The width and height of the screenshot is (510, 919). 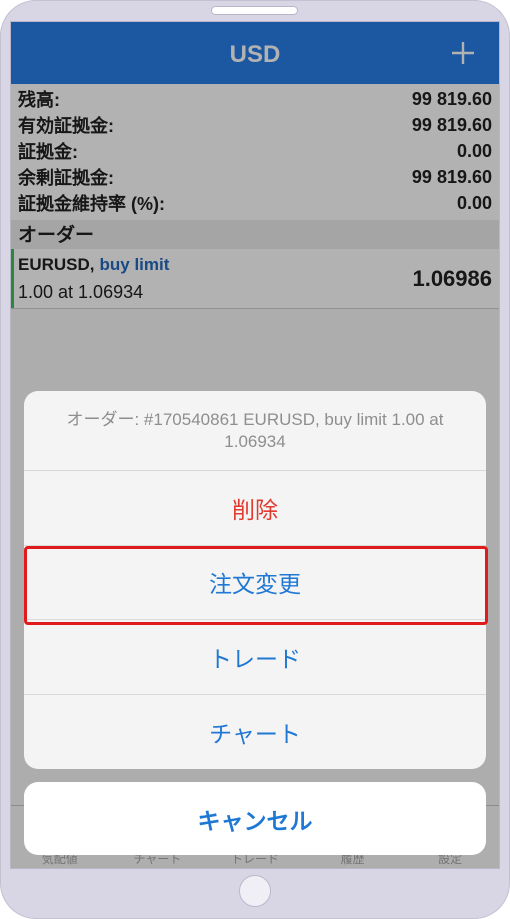 I want to click on action-delete: 削除, so click(x=255, y=508).